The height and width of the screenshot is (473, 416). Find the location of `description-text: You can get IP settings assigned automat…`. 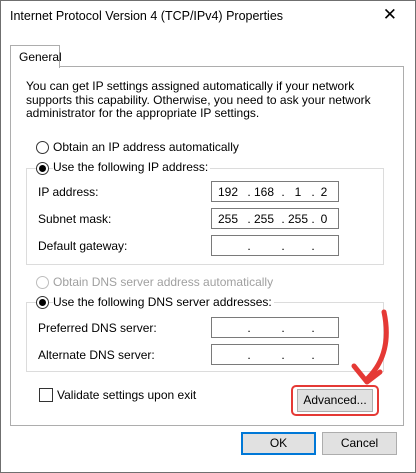

description-text: You can get IP settings assigned automat… is located at coordinates (198, 99).